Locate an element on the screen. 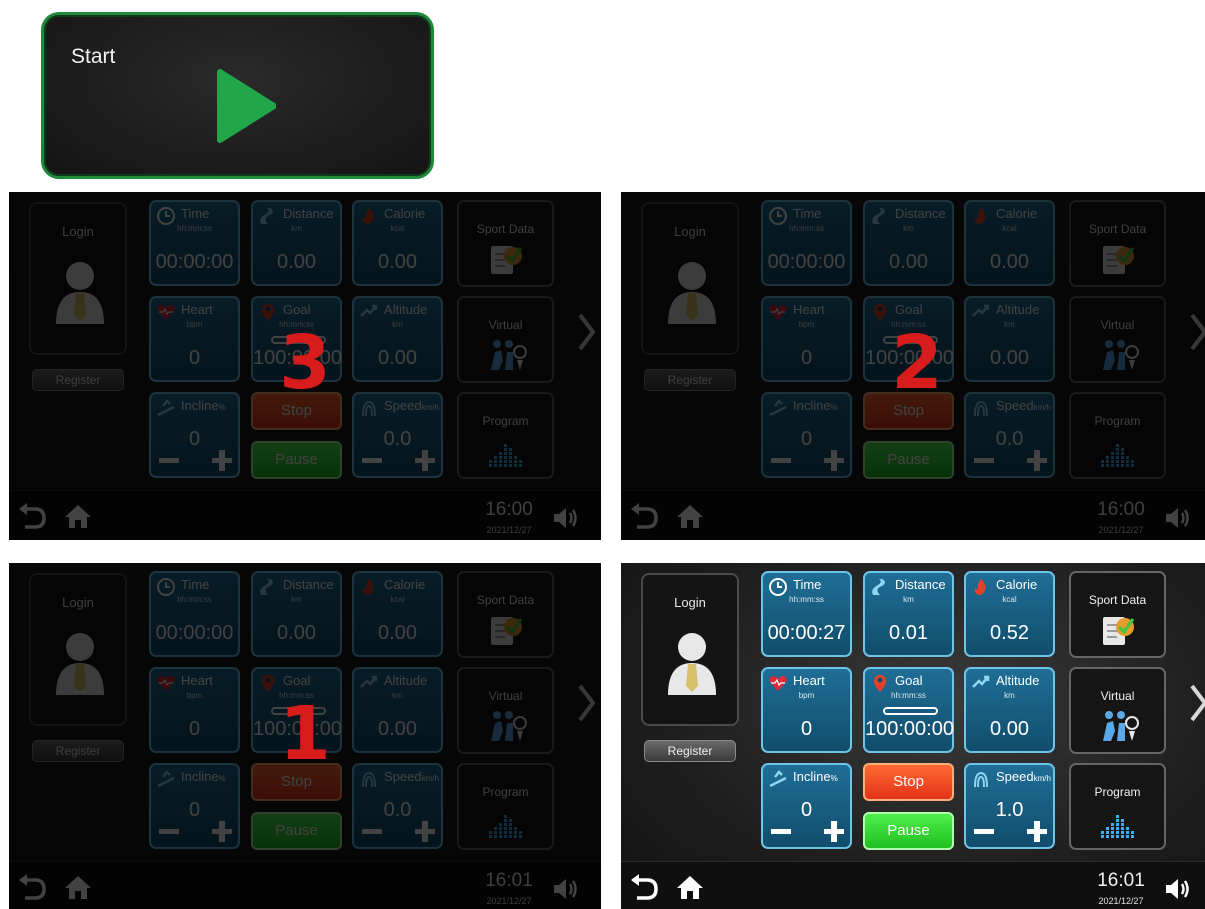 The width and height of the screenshot is (1205, 909). login-box: Login is located at coordinates (690, 649).